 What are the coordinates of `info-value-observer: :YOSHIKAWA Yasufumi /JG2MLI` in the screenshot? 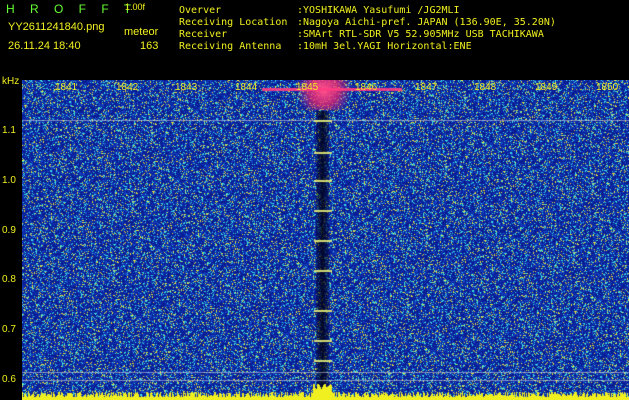 It's located at (378, 10).